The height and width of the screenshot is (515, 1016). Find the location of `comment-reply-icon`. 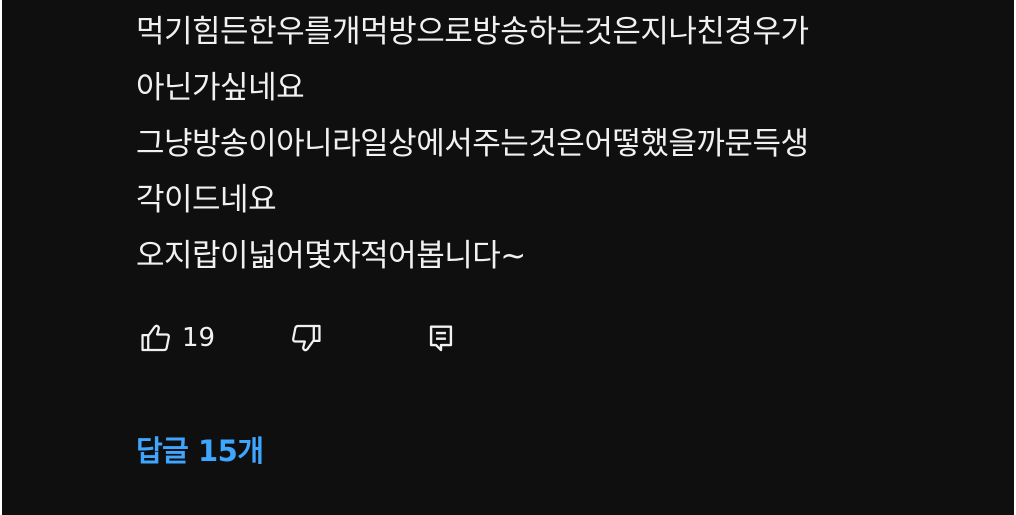

comment-reply-icon is located at coordinates (441, 338).